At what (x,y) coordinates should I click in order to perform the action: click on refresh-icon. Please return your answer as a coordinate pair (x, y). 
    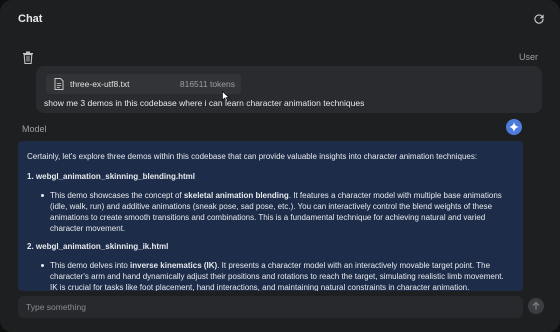
    Looking at the image, I should click on (539, 19).